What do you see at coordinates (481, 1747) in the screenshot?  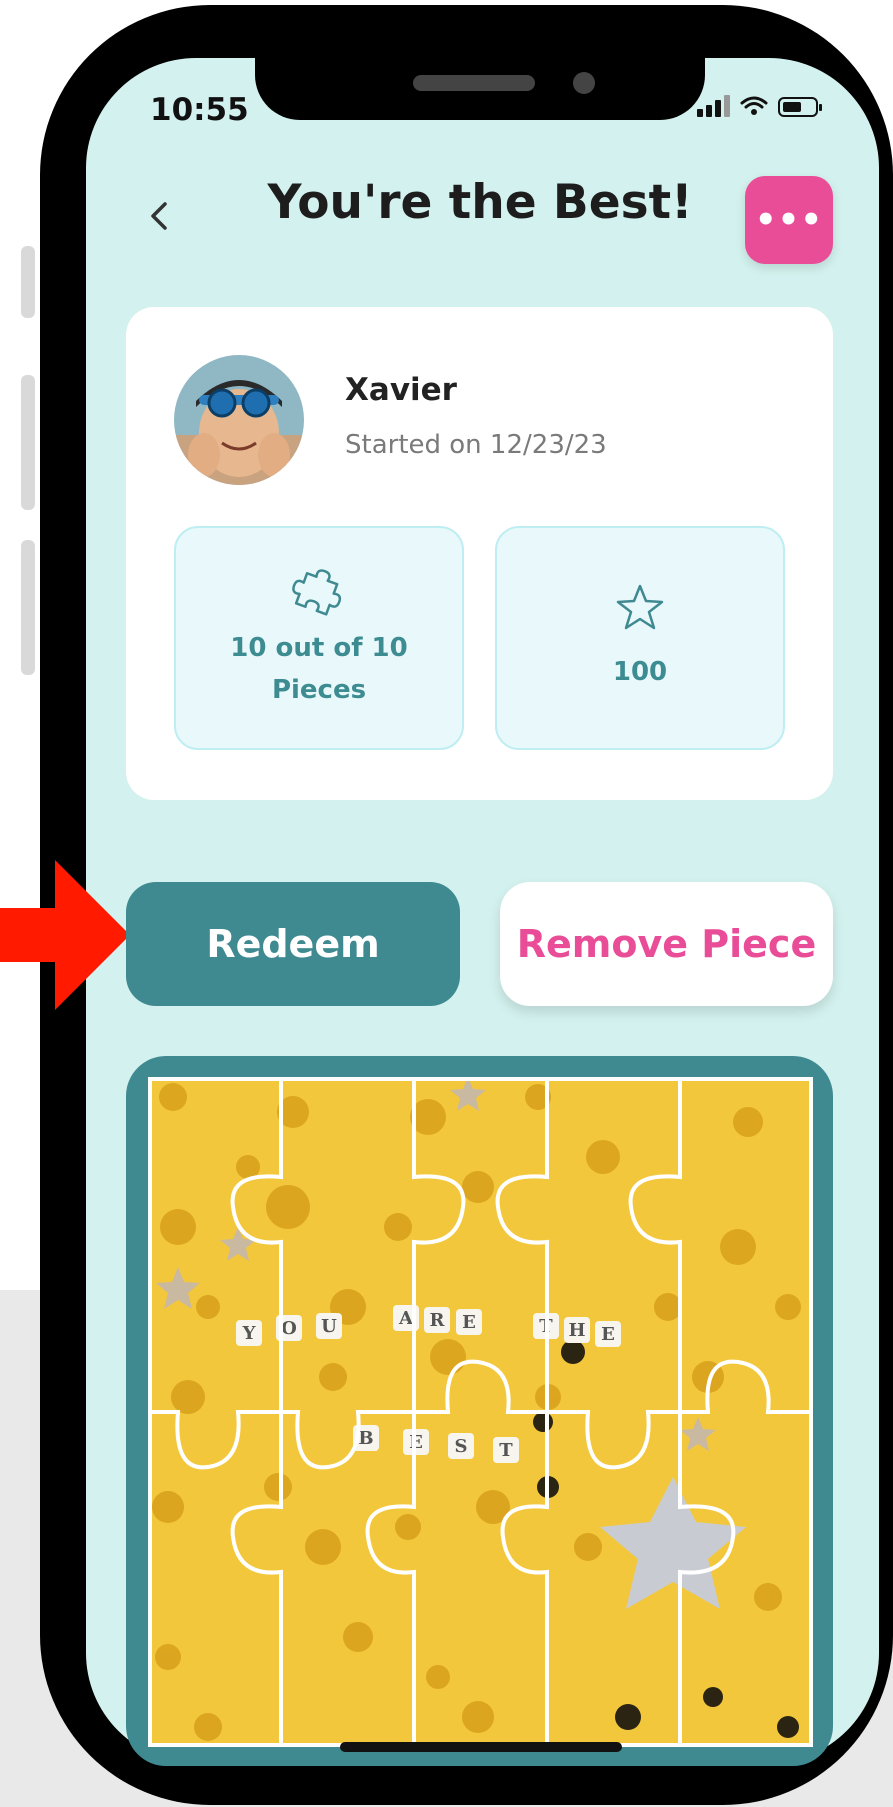 I see `home-indicator` at bounding box center [481, 1747].